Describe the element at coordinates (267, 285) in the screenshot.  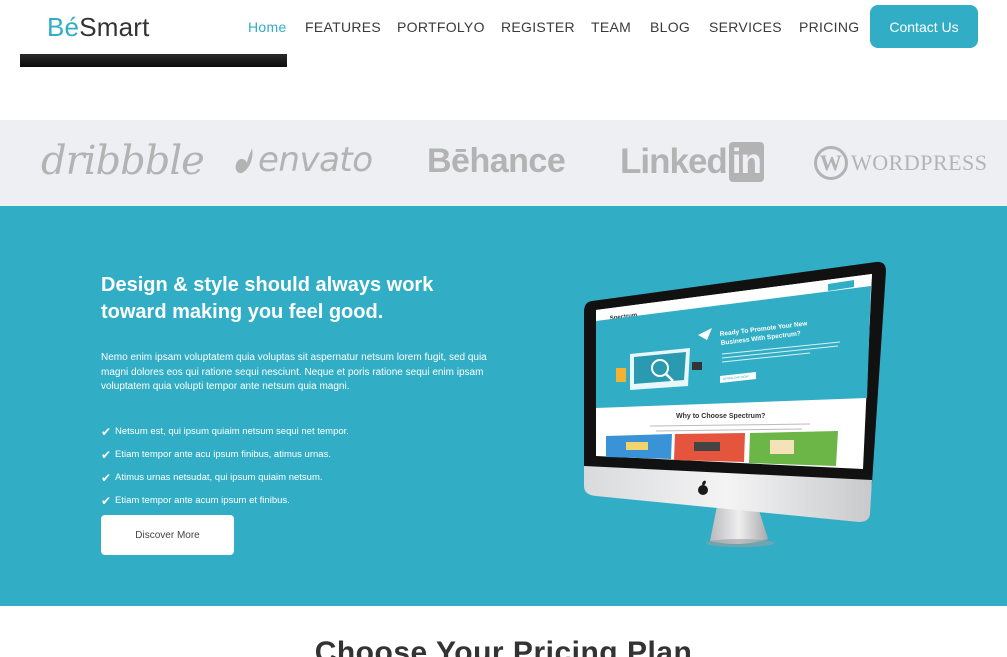
I see `hero-title-line-1: Design & style should always work` at that location.